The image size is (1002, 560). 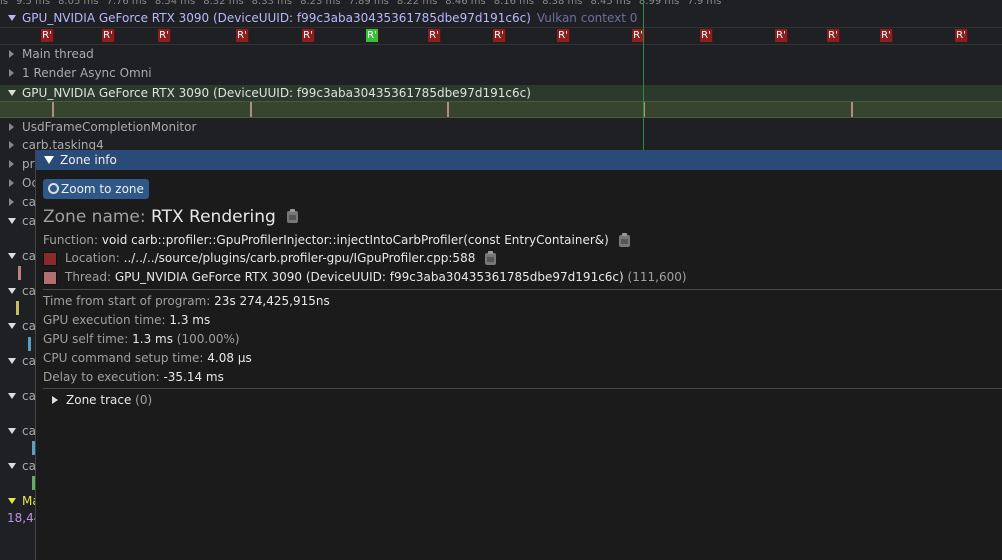 What do you see at coordinates (208, 339) in the screenshot?
I see `gpu-self-percent: (100.00%)` at bounding box center [208, 339].